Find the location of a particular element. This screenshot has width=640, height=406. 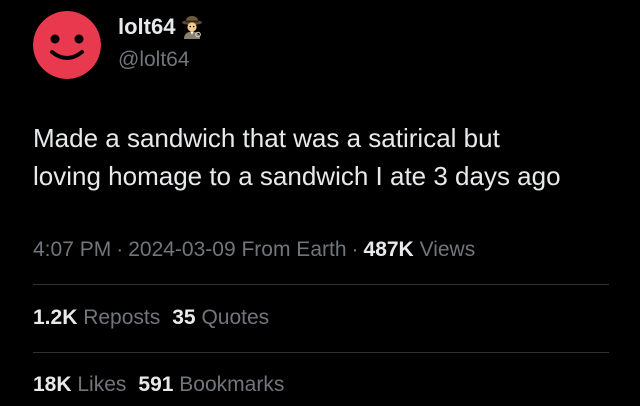

likes-stat: 18K Likes is located at coordinates (79, 385).